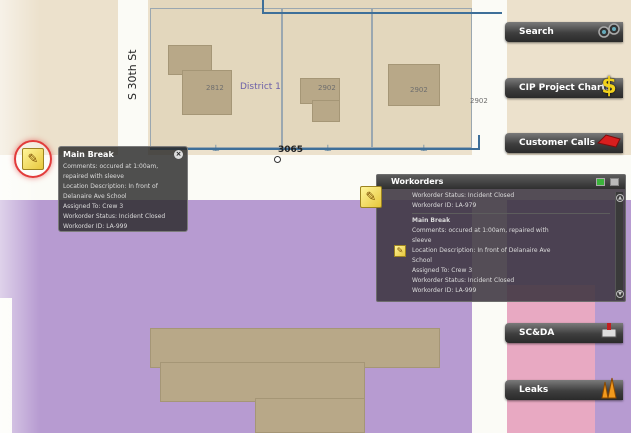 The image size is (631, 433). What do you see at coordinates (88, 154) in the screenshot?
I see `popup-title: Main Break` at bounding box center [88, 154].